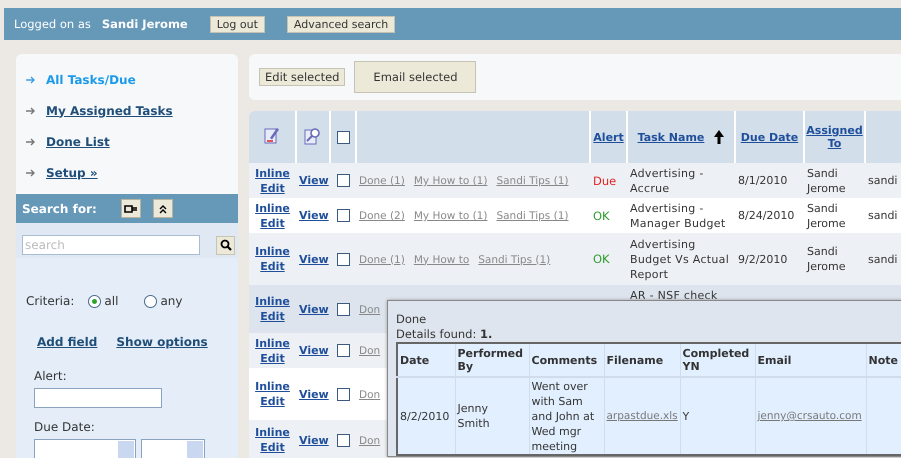 The image size is (901, 458). Describe the element at coordinates (775, 360) in the screenshot. I see `column-header: Email` at that location.